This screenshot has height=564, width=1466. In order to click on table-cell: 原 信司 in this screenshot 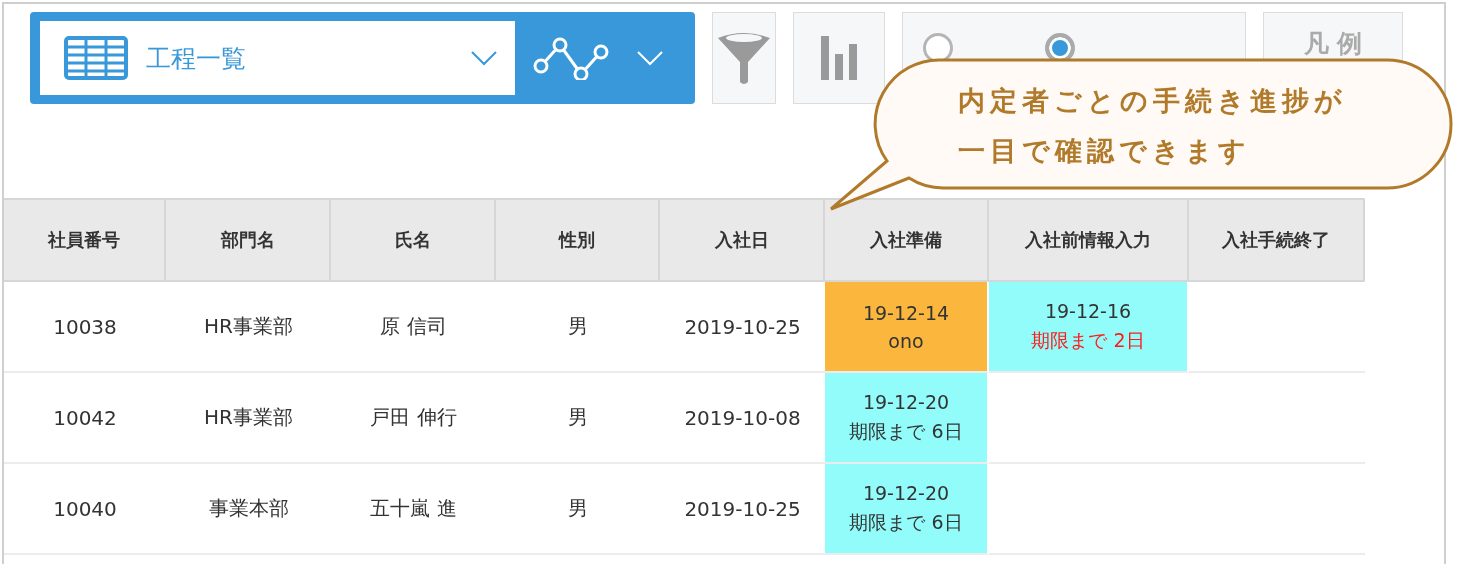, I will do `click(413, 327)`.